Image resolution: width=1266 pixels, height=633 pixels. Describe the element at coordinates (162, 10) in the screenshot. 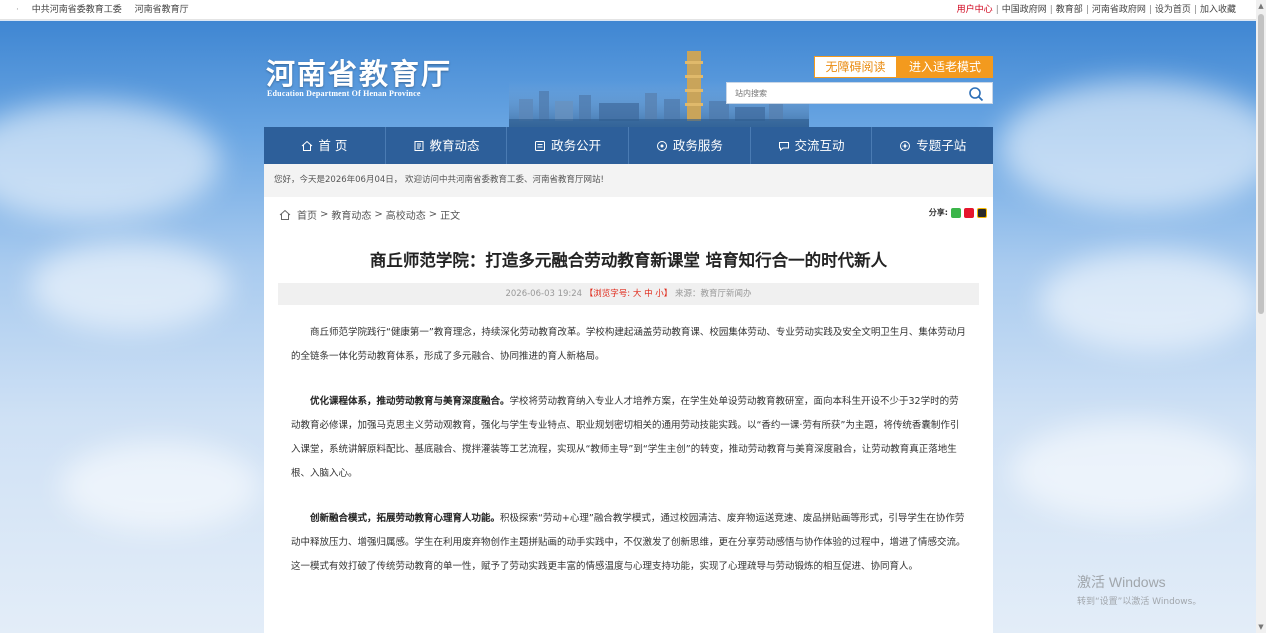

I see `link-education-dept: 河南省教育厅` at that location.